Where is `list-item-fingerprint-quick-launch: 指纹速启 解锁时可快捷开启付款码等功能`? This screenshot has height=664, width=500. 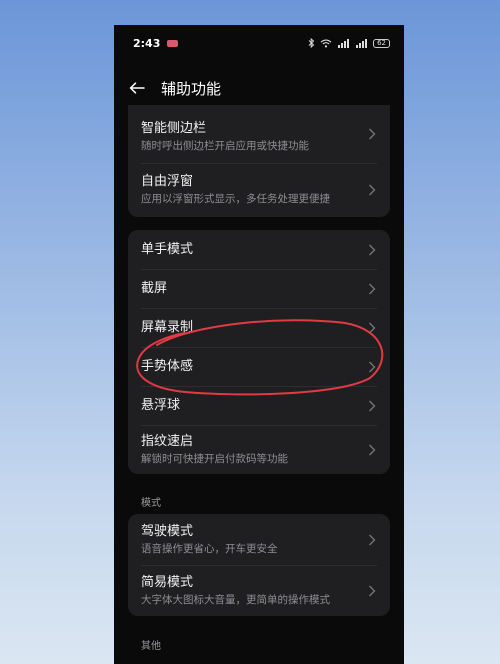
list-item-fingerprint-quick-launch: 指纹速启 解锁时可快捷开启付款码等功能 is located at coordinates (259, 449).